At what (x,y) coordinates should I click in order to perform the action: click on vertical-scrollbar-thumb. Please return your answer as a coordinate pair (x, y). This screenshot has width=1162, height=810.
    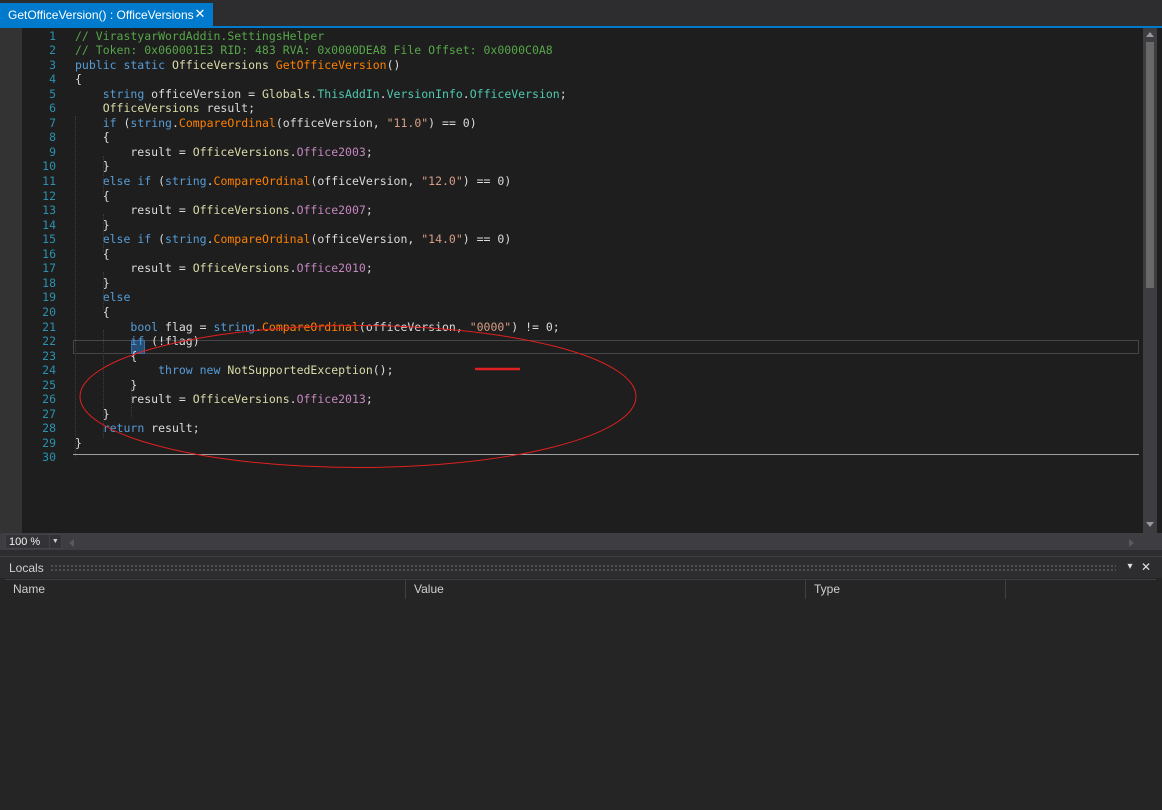
    Looking at the image, I should click on (1150, 165).